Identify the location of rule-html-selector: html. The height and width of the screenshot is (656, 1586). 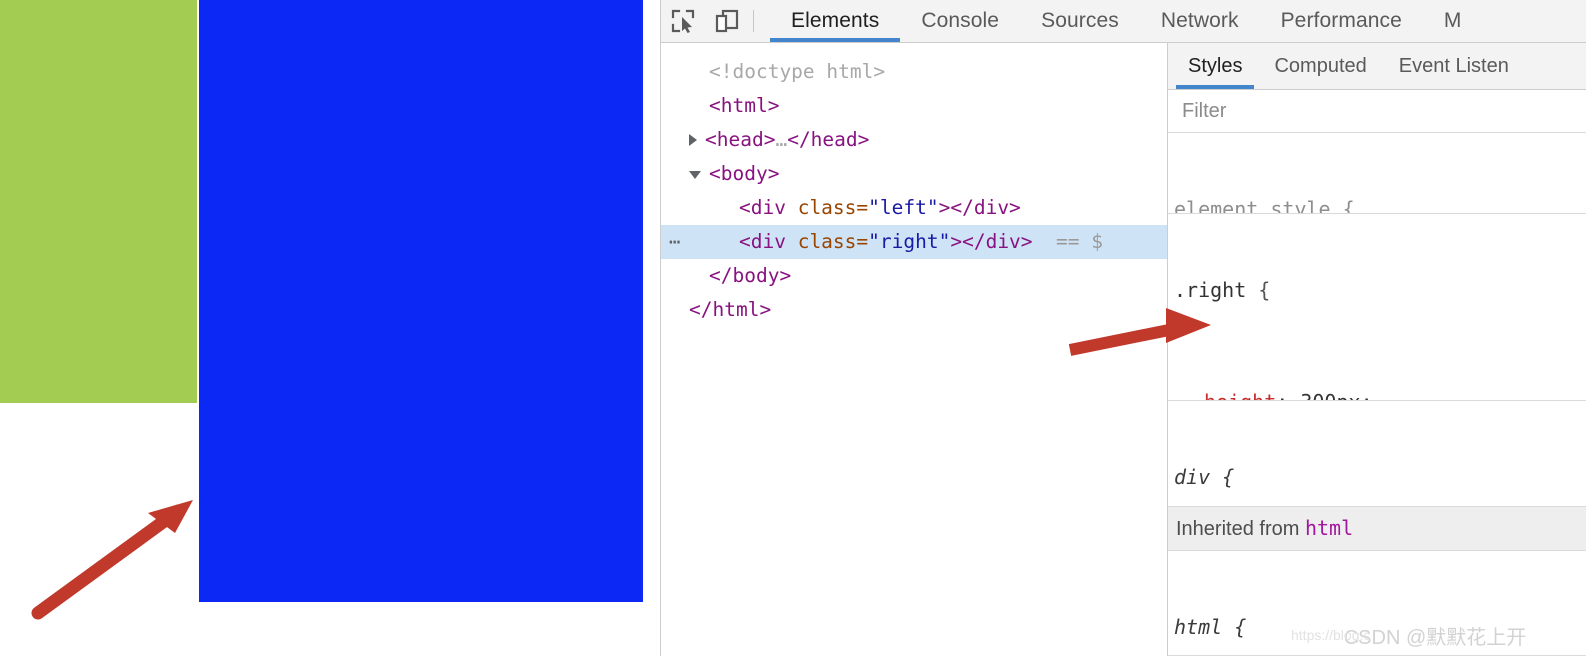
(1198, 626).